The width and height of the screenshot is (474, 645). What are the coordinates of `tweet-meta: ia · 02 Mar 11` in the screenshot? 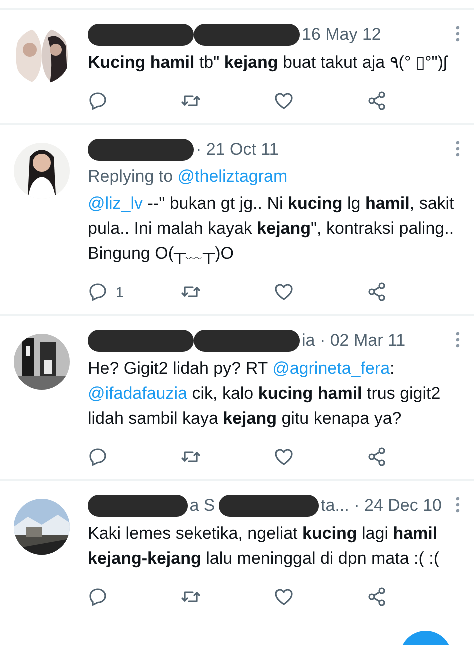 It's located at (354, 341).